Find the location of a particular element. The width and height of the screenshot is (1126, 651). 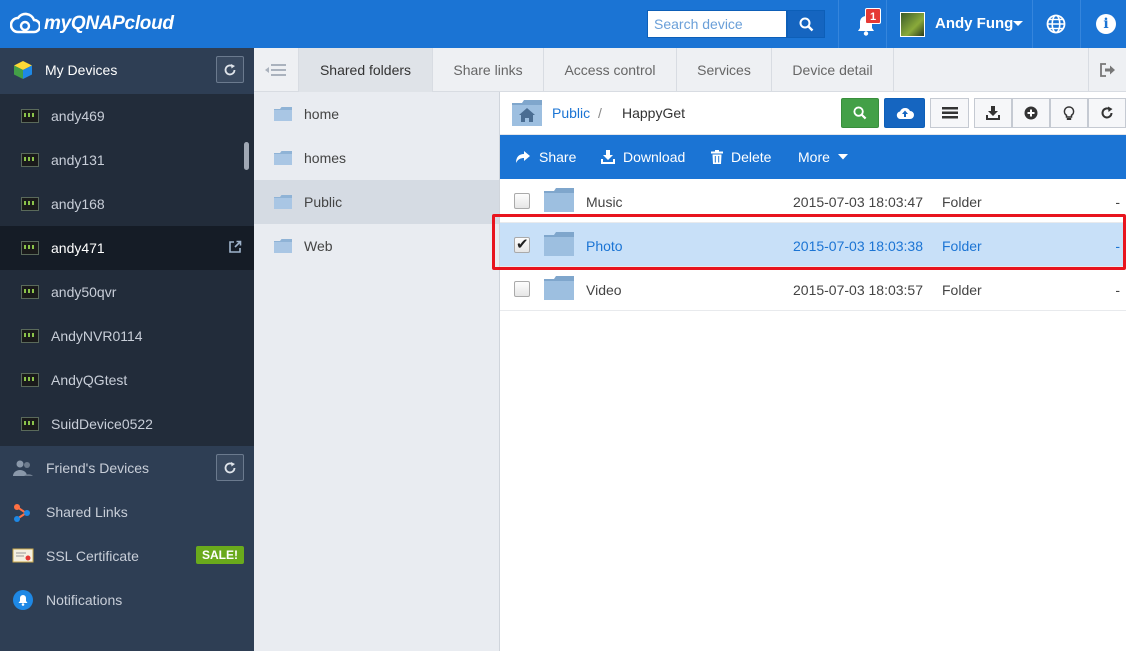

chevron-down-icon is located at coordinates (1018, 23).